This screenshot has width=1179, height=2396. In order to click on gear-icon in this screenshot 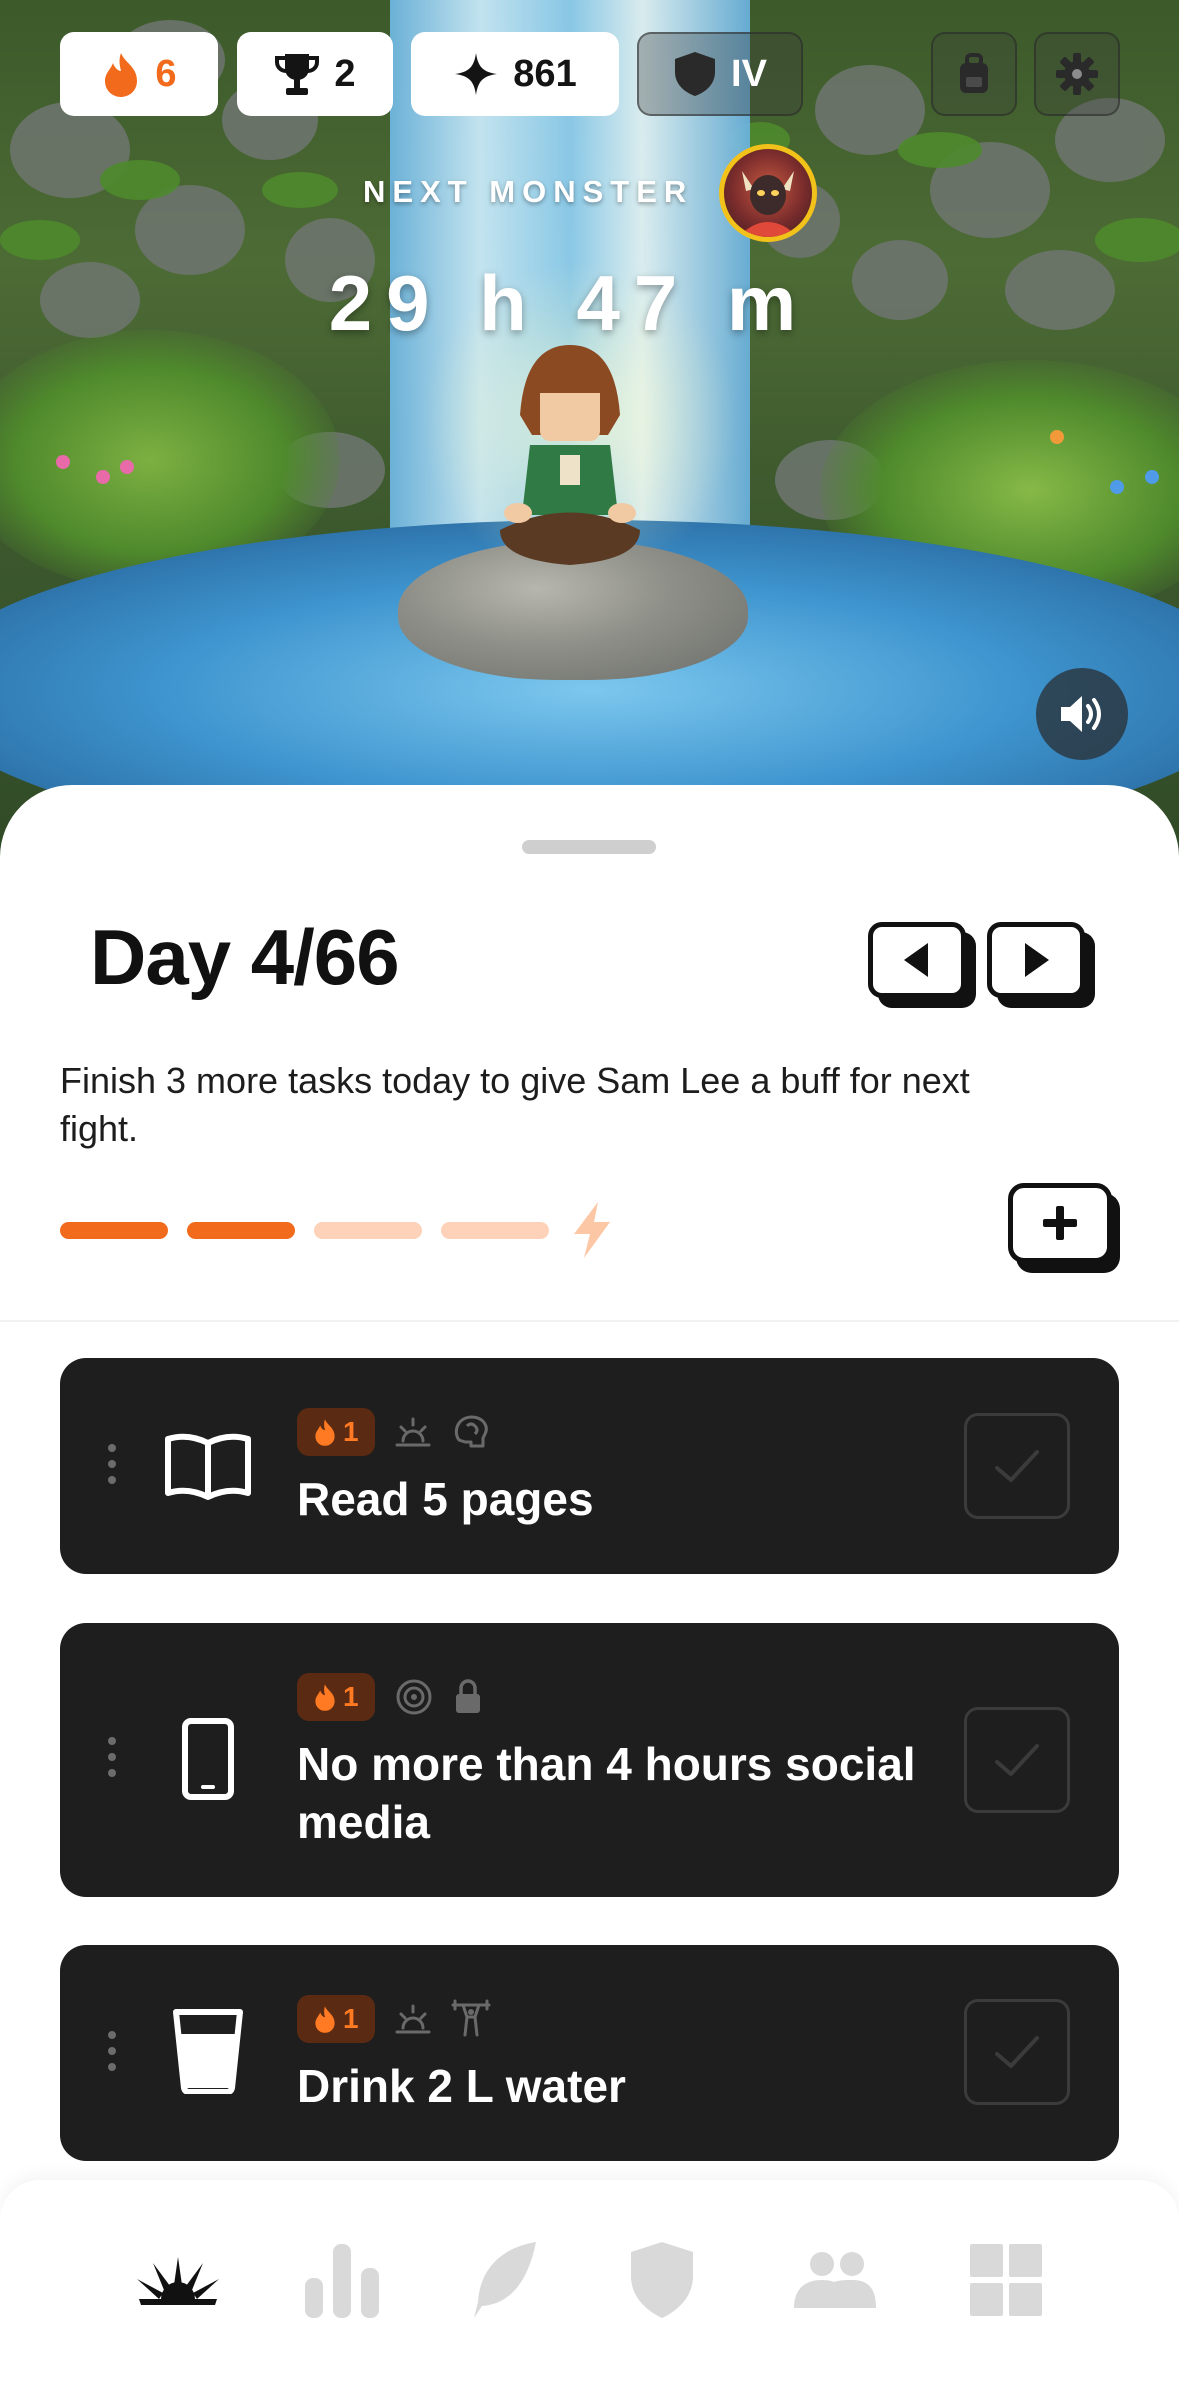, I will do `click(1077, 74)`.